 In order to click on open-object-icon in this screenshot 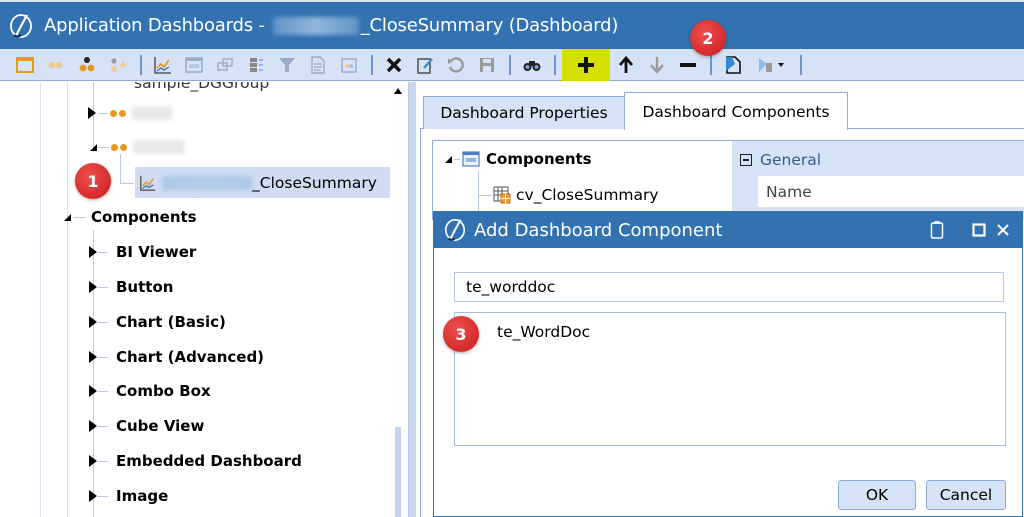, I will do `click(733, 64)`.